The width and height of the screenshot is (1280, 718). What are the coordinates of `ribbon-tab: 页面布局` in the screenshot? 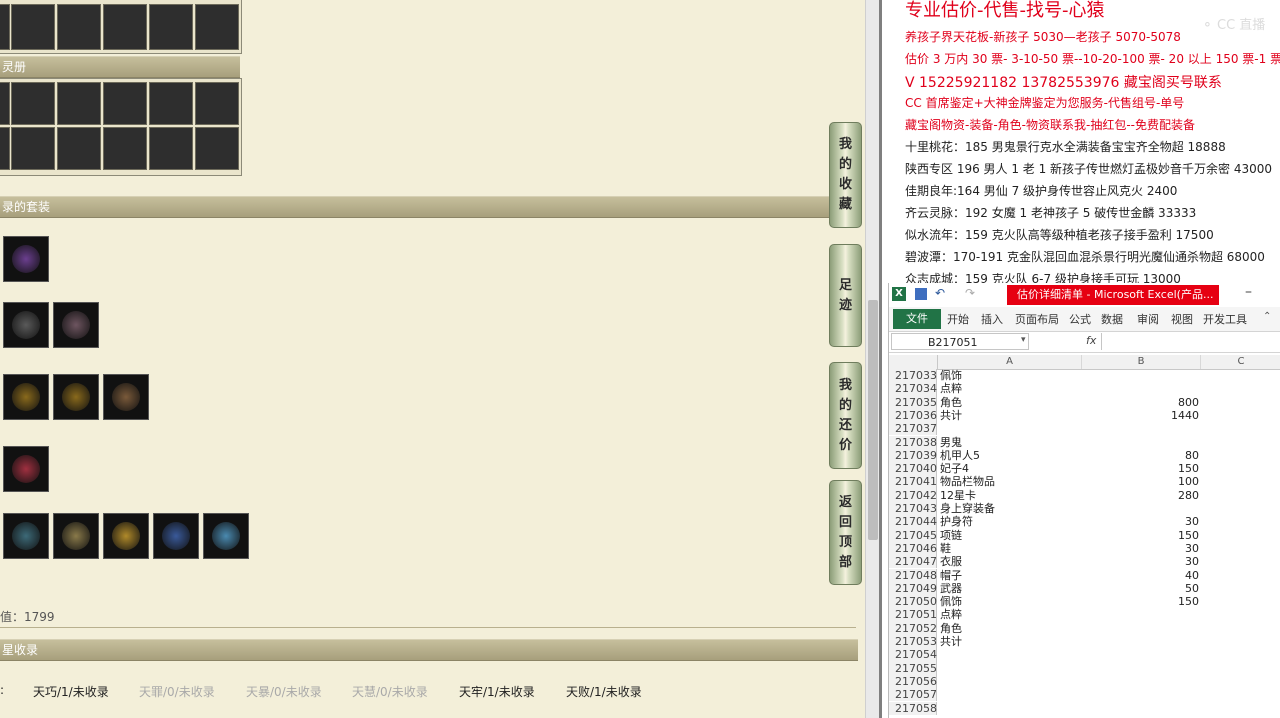 It's located at (1037, 319).